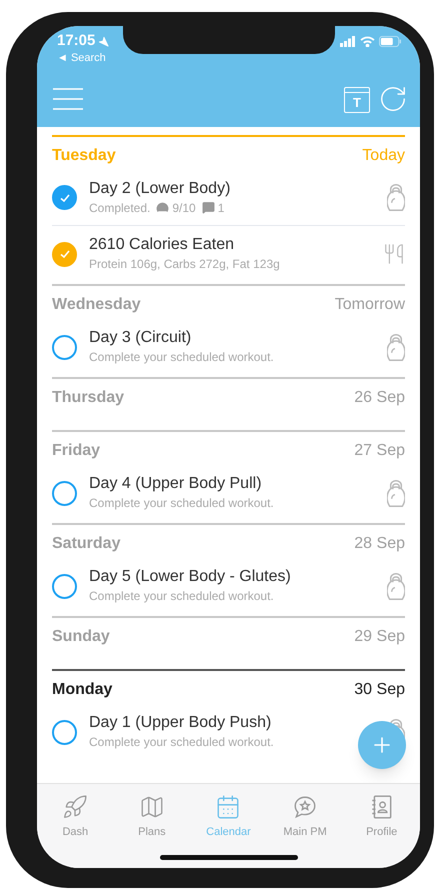 Image resolution: width=440 pixels, height=894 pixels. Describe the element at coordinates (190, 577) in the screenshot. I see `entry-title: Day 5 (Lower Body - Glutes)` at that location.